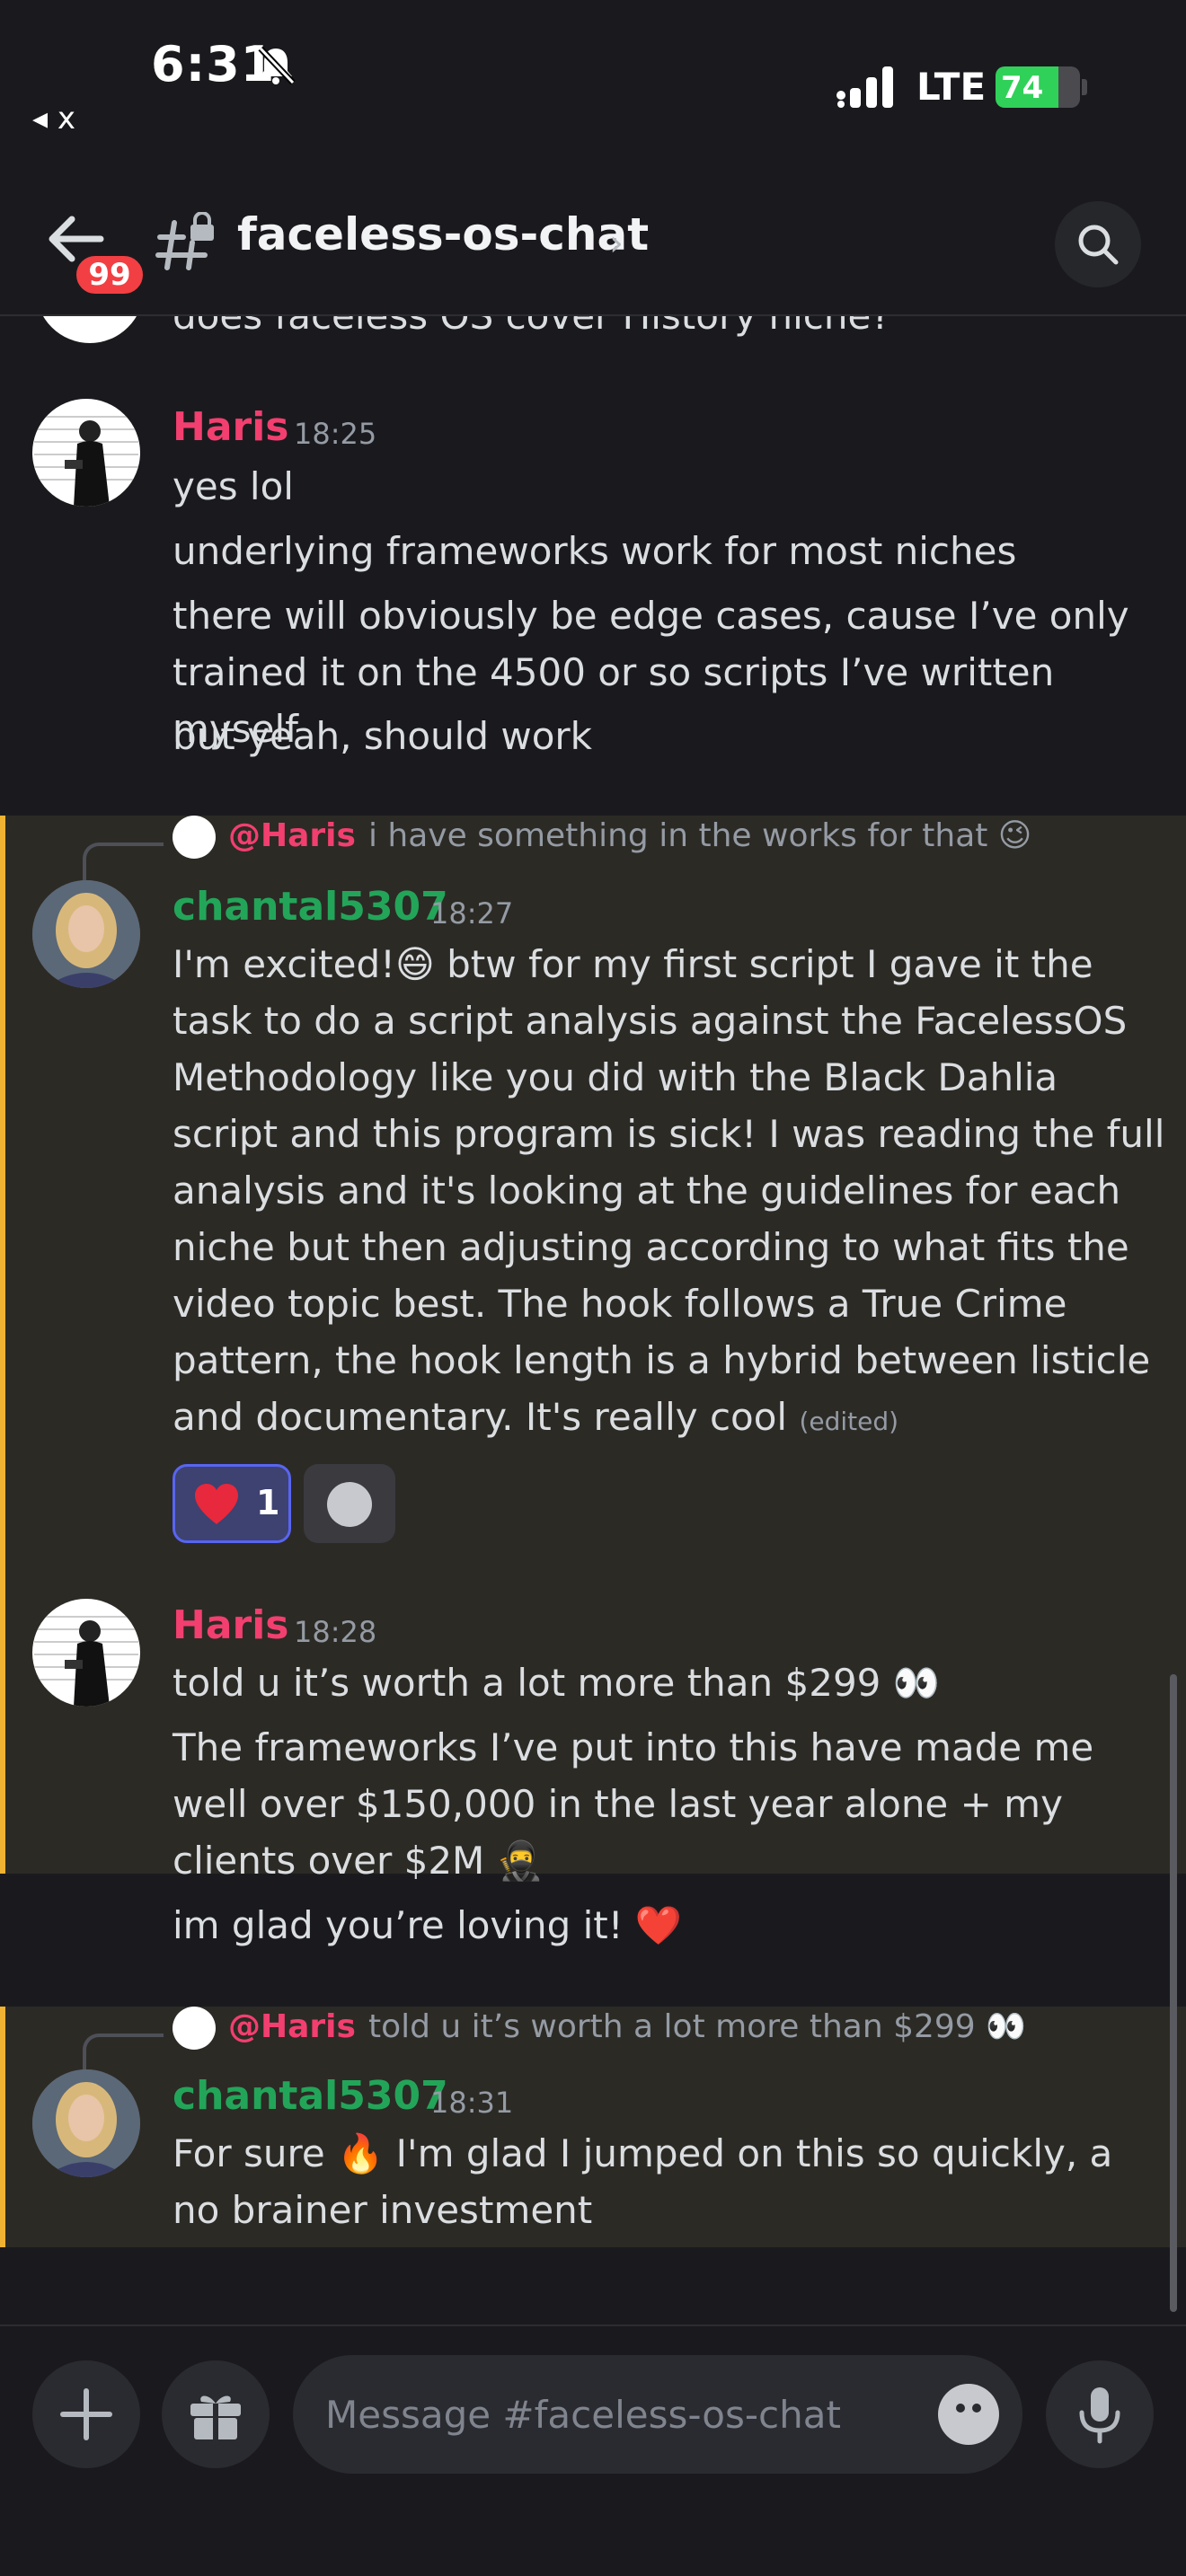 This screenshot has height=2576, width=1186. Describe the element at coordinates (968, 2414) in the screenshot. I see `emoji-icon` at that location.